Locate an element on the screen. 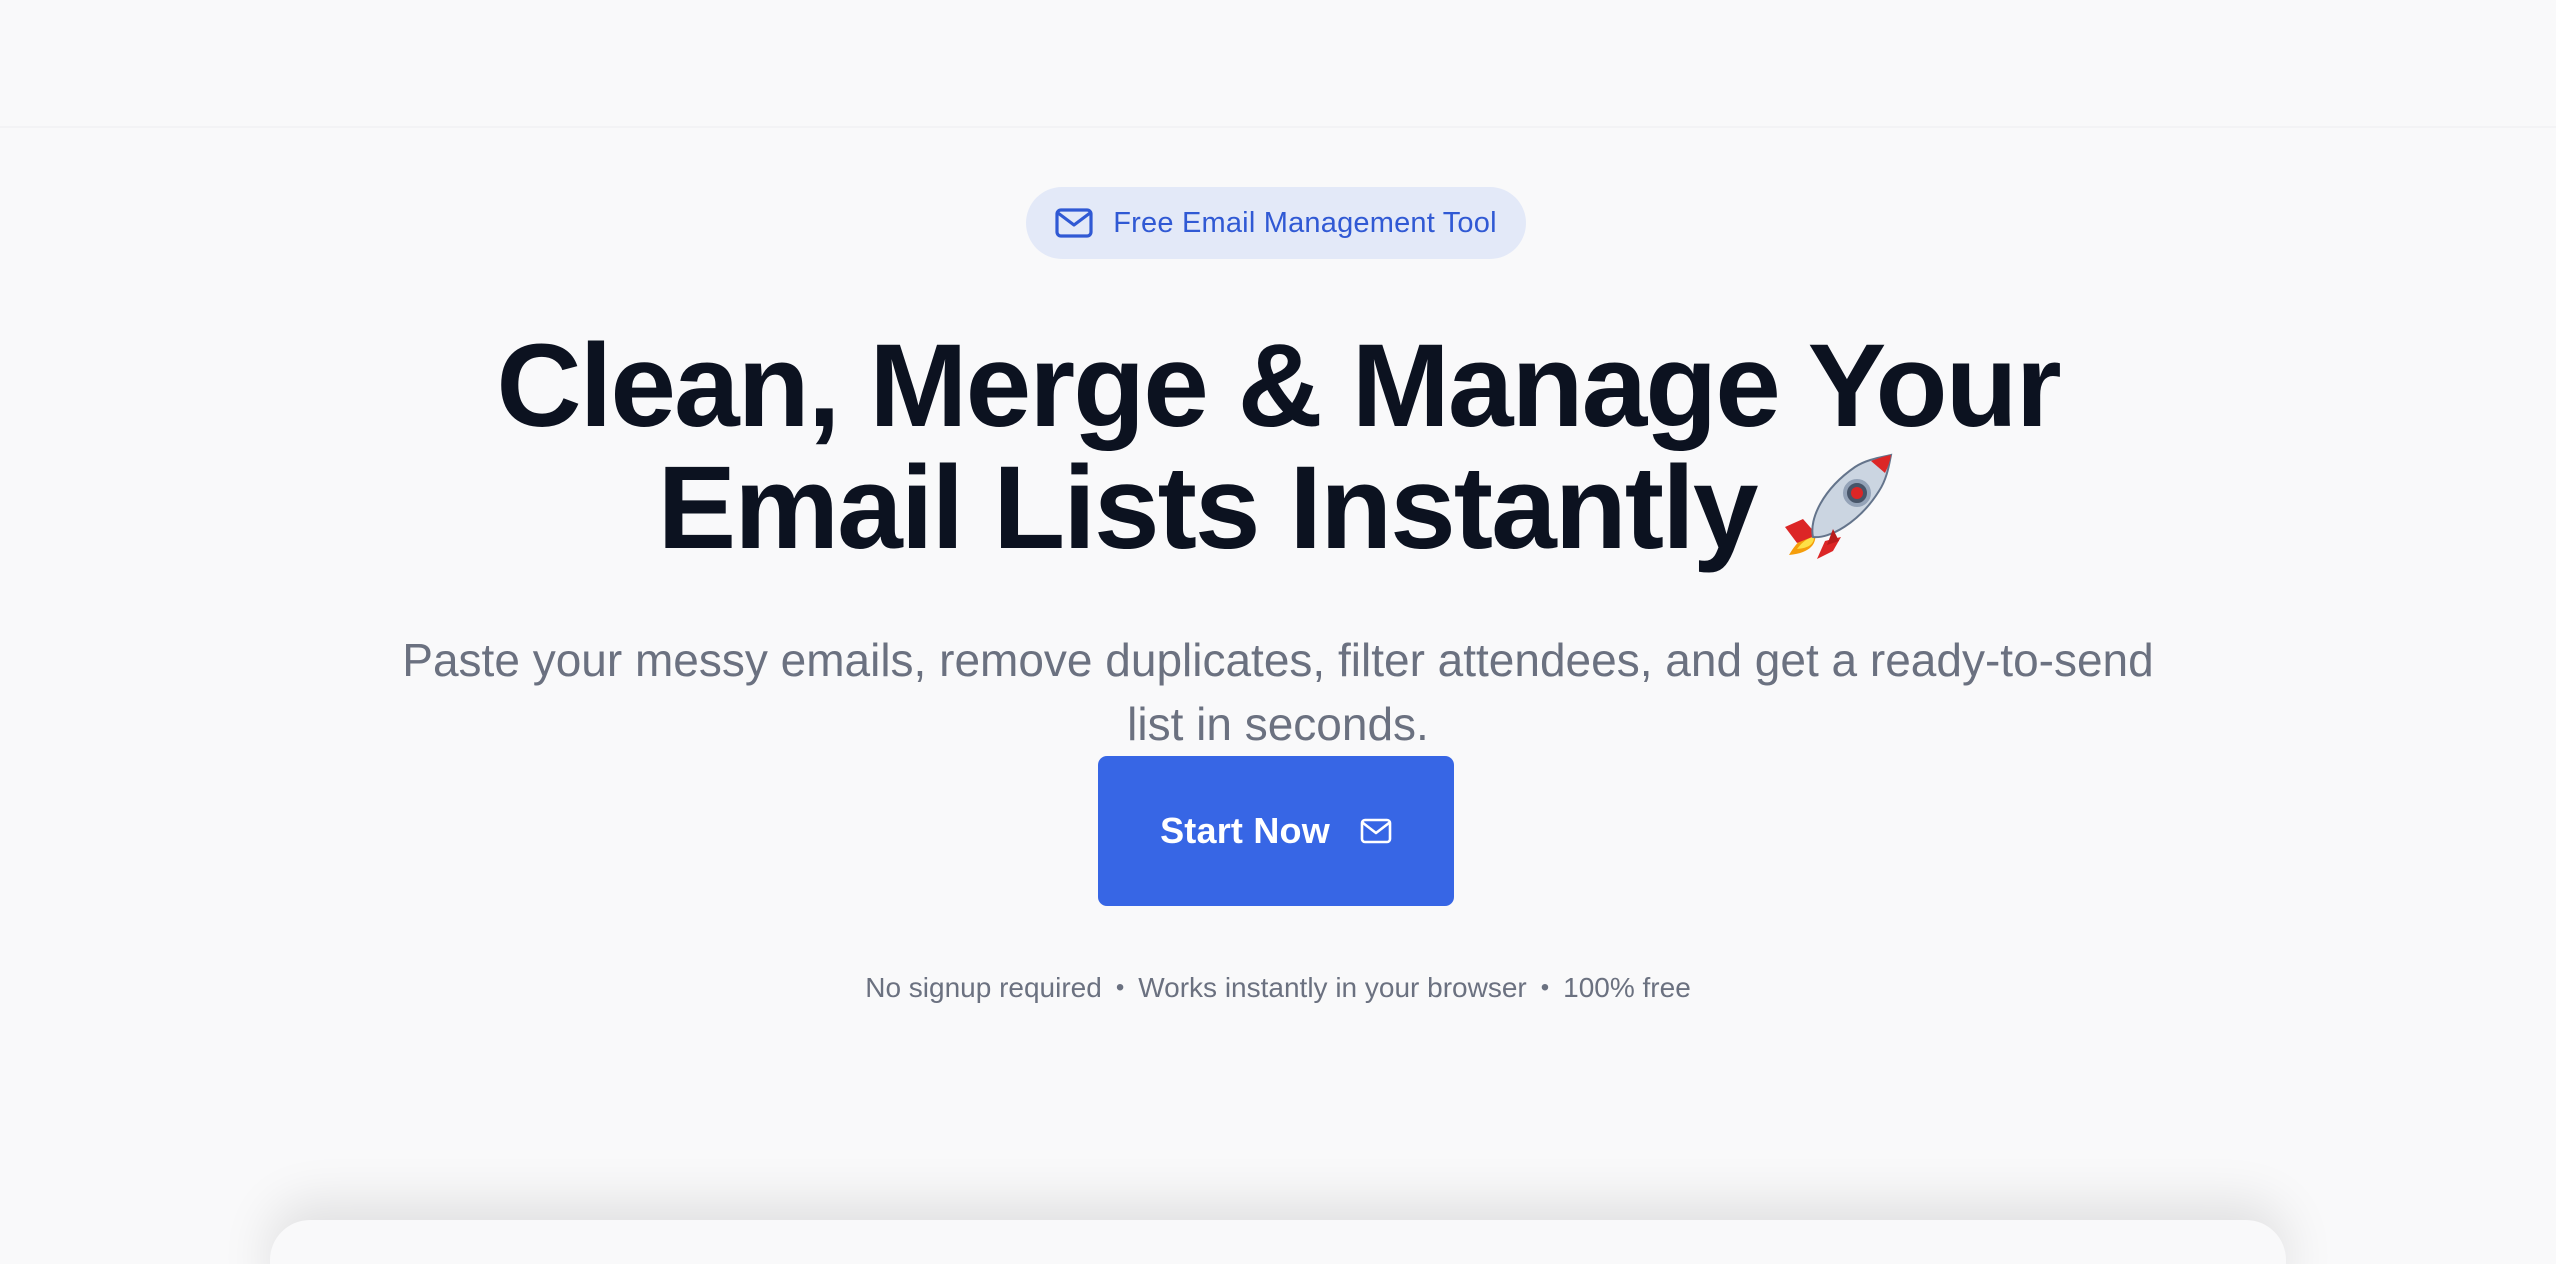 This screenshot has height=1264, width=2556. tool-badge: Free Email Management Tool is located at coordinates (1276, 223).